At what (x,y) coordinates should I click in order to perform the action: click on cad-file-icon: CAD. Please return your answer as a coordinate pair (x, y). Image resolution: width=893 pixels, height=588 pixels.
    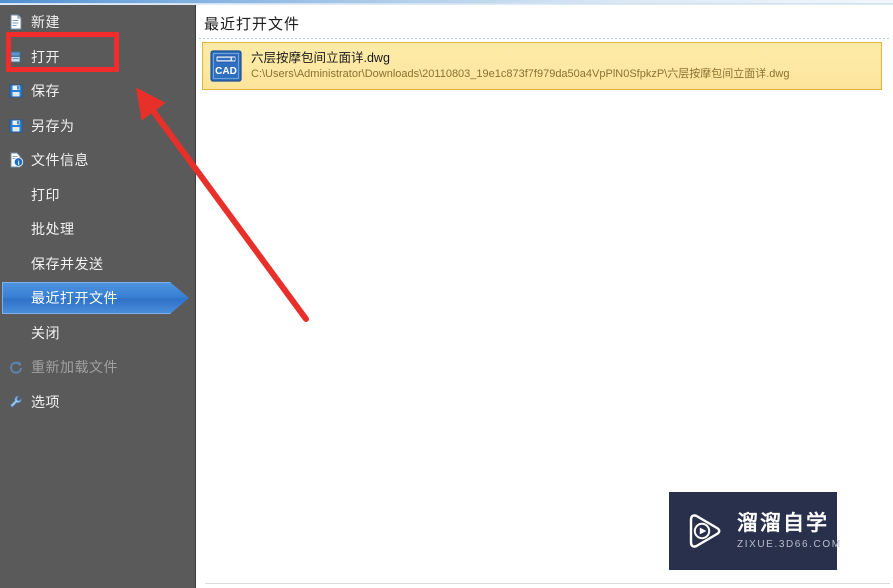
    Looking at the image, I should click on (226, 66).